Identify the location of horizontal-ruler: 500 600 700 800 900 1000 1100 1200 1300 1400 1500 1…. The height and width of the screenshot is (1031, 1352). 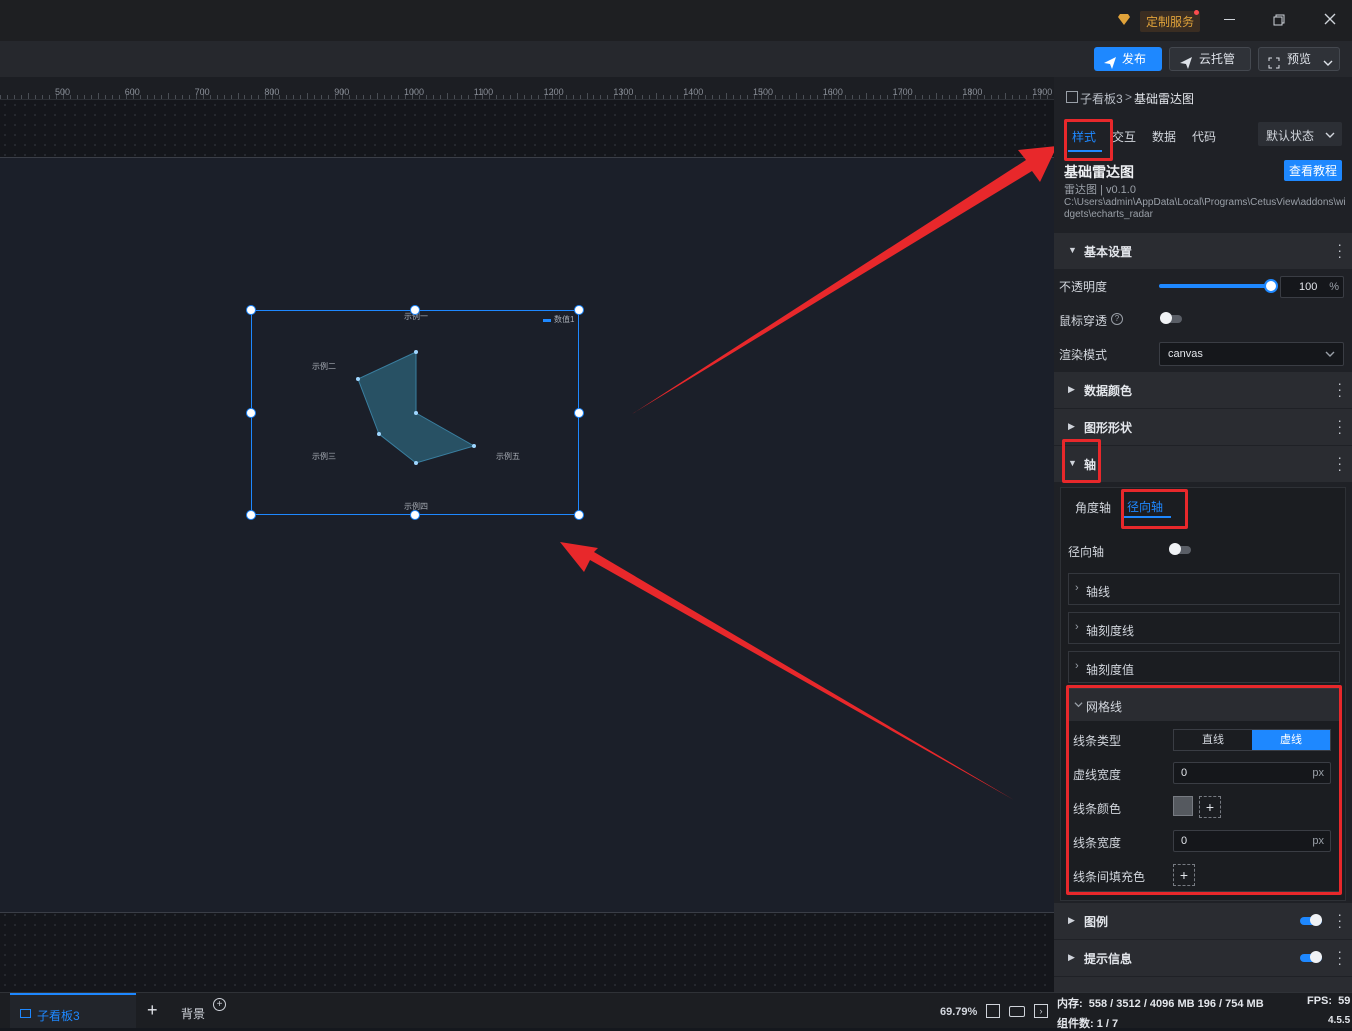
(527, 88).